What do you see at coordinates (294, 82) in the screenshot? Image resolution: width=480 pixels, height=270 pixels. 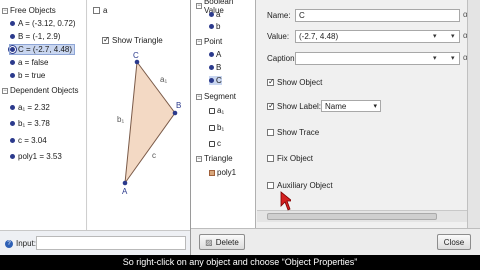 I see `show-object-option: Show Object` at bounding box center [294, 82].